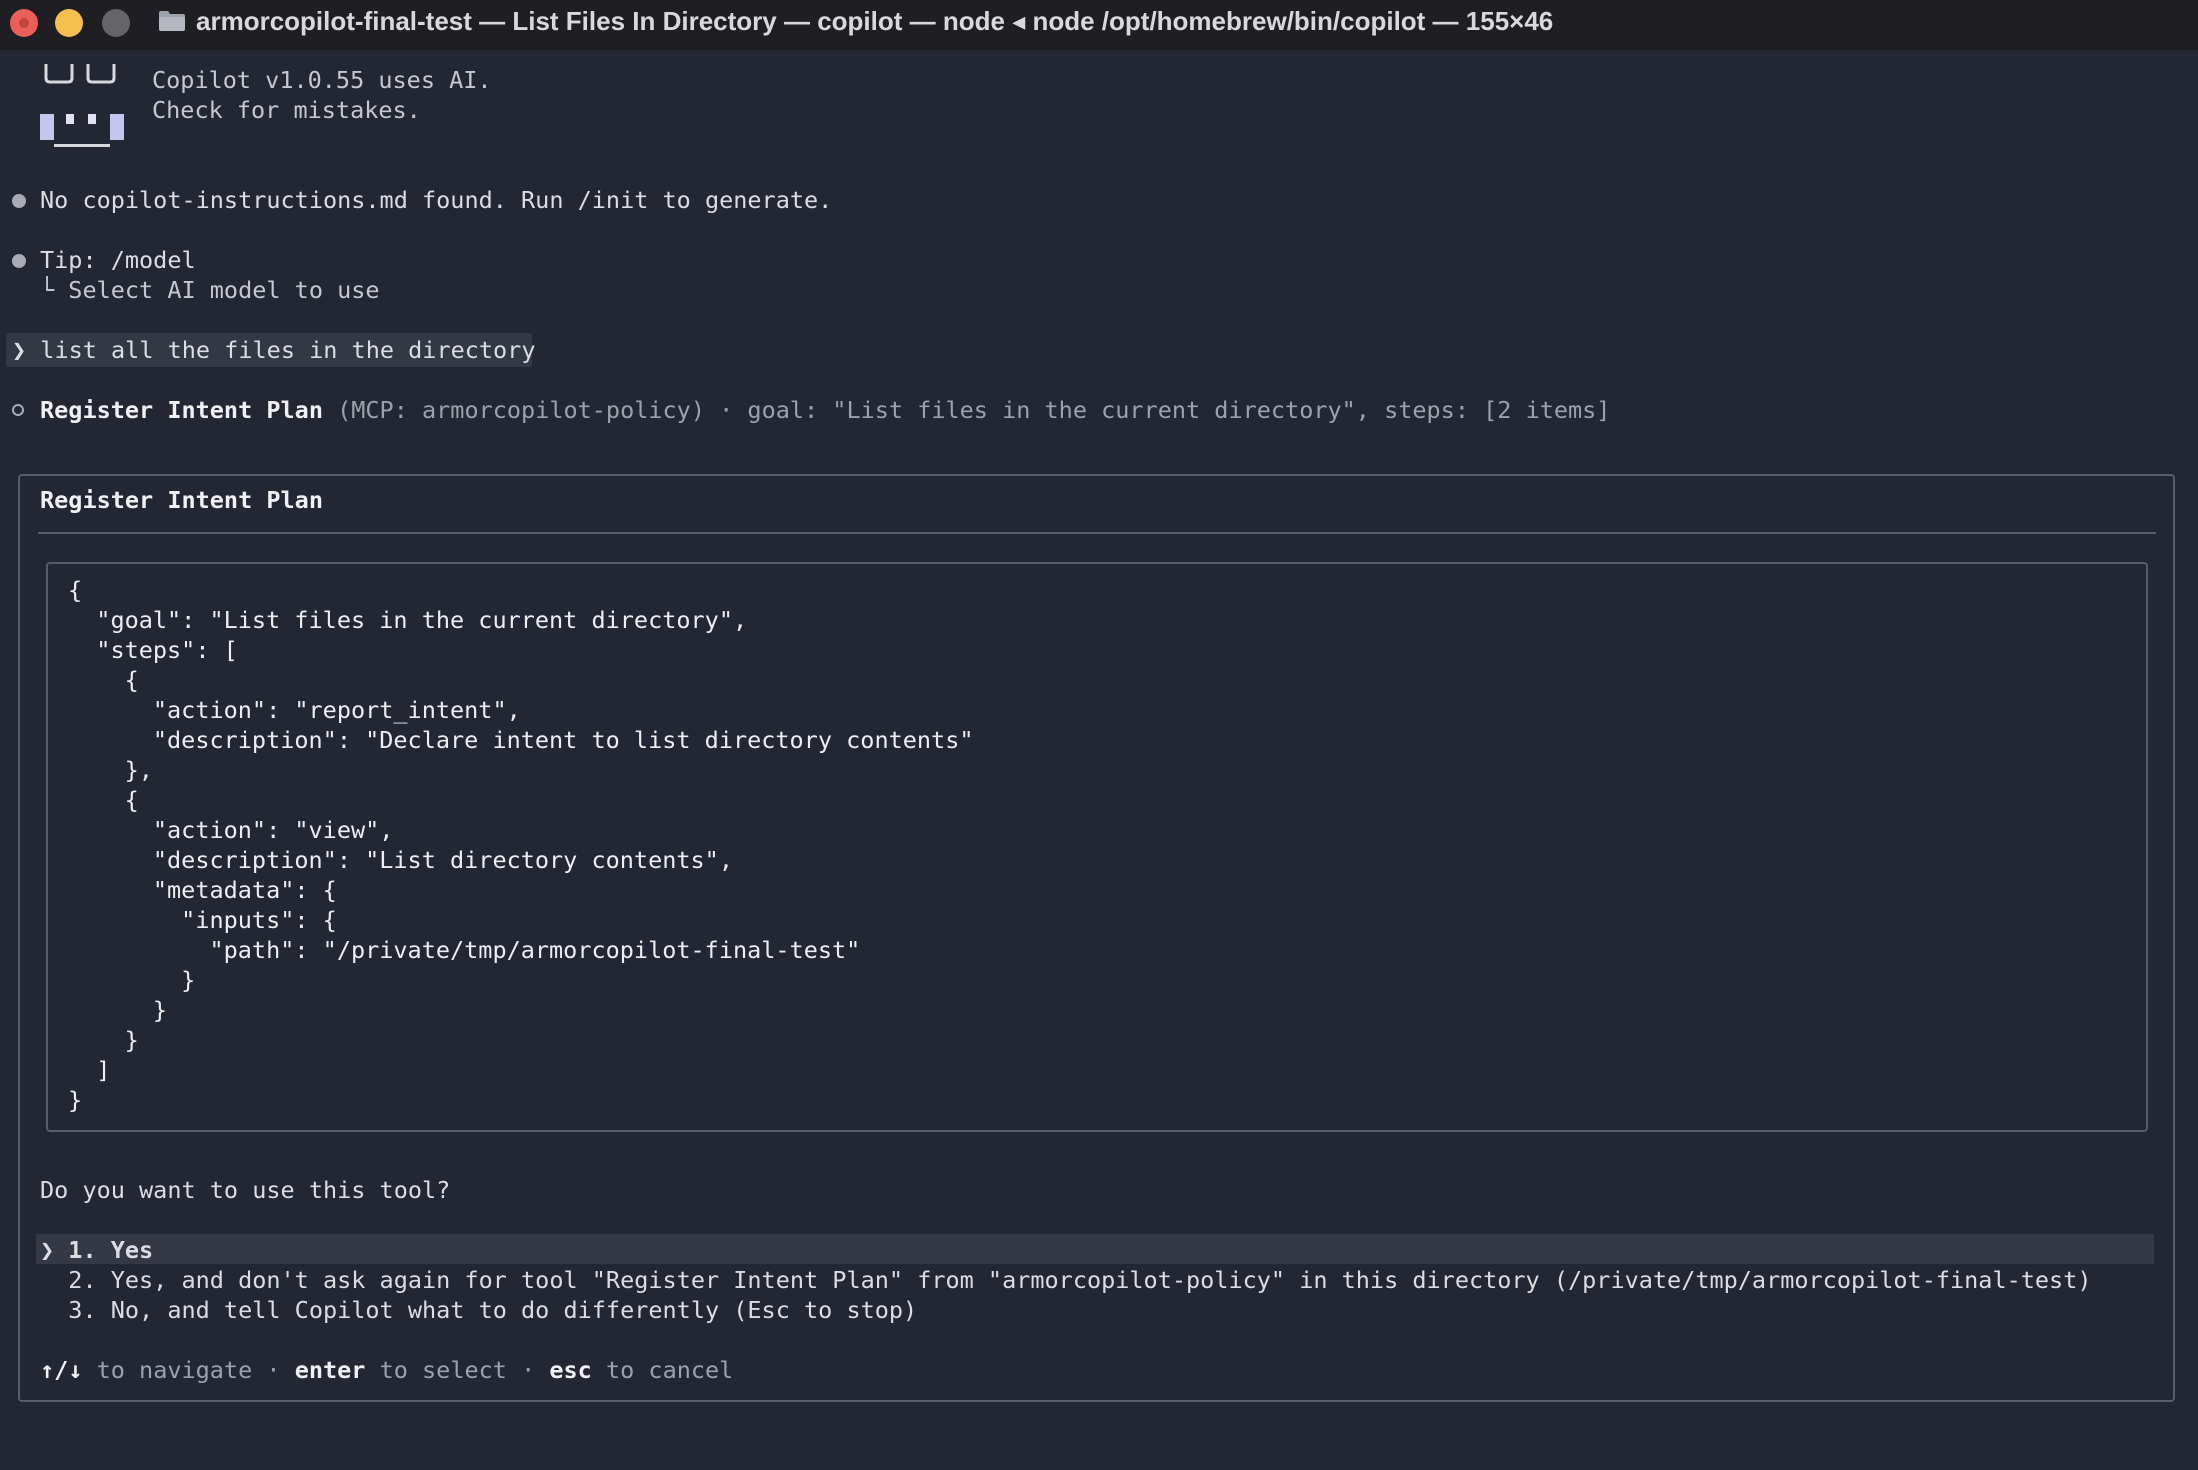 This screenshot has width=2198, height=1470. I want to click on code-line: "action": "view",, so click(231, 830).